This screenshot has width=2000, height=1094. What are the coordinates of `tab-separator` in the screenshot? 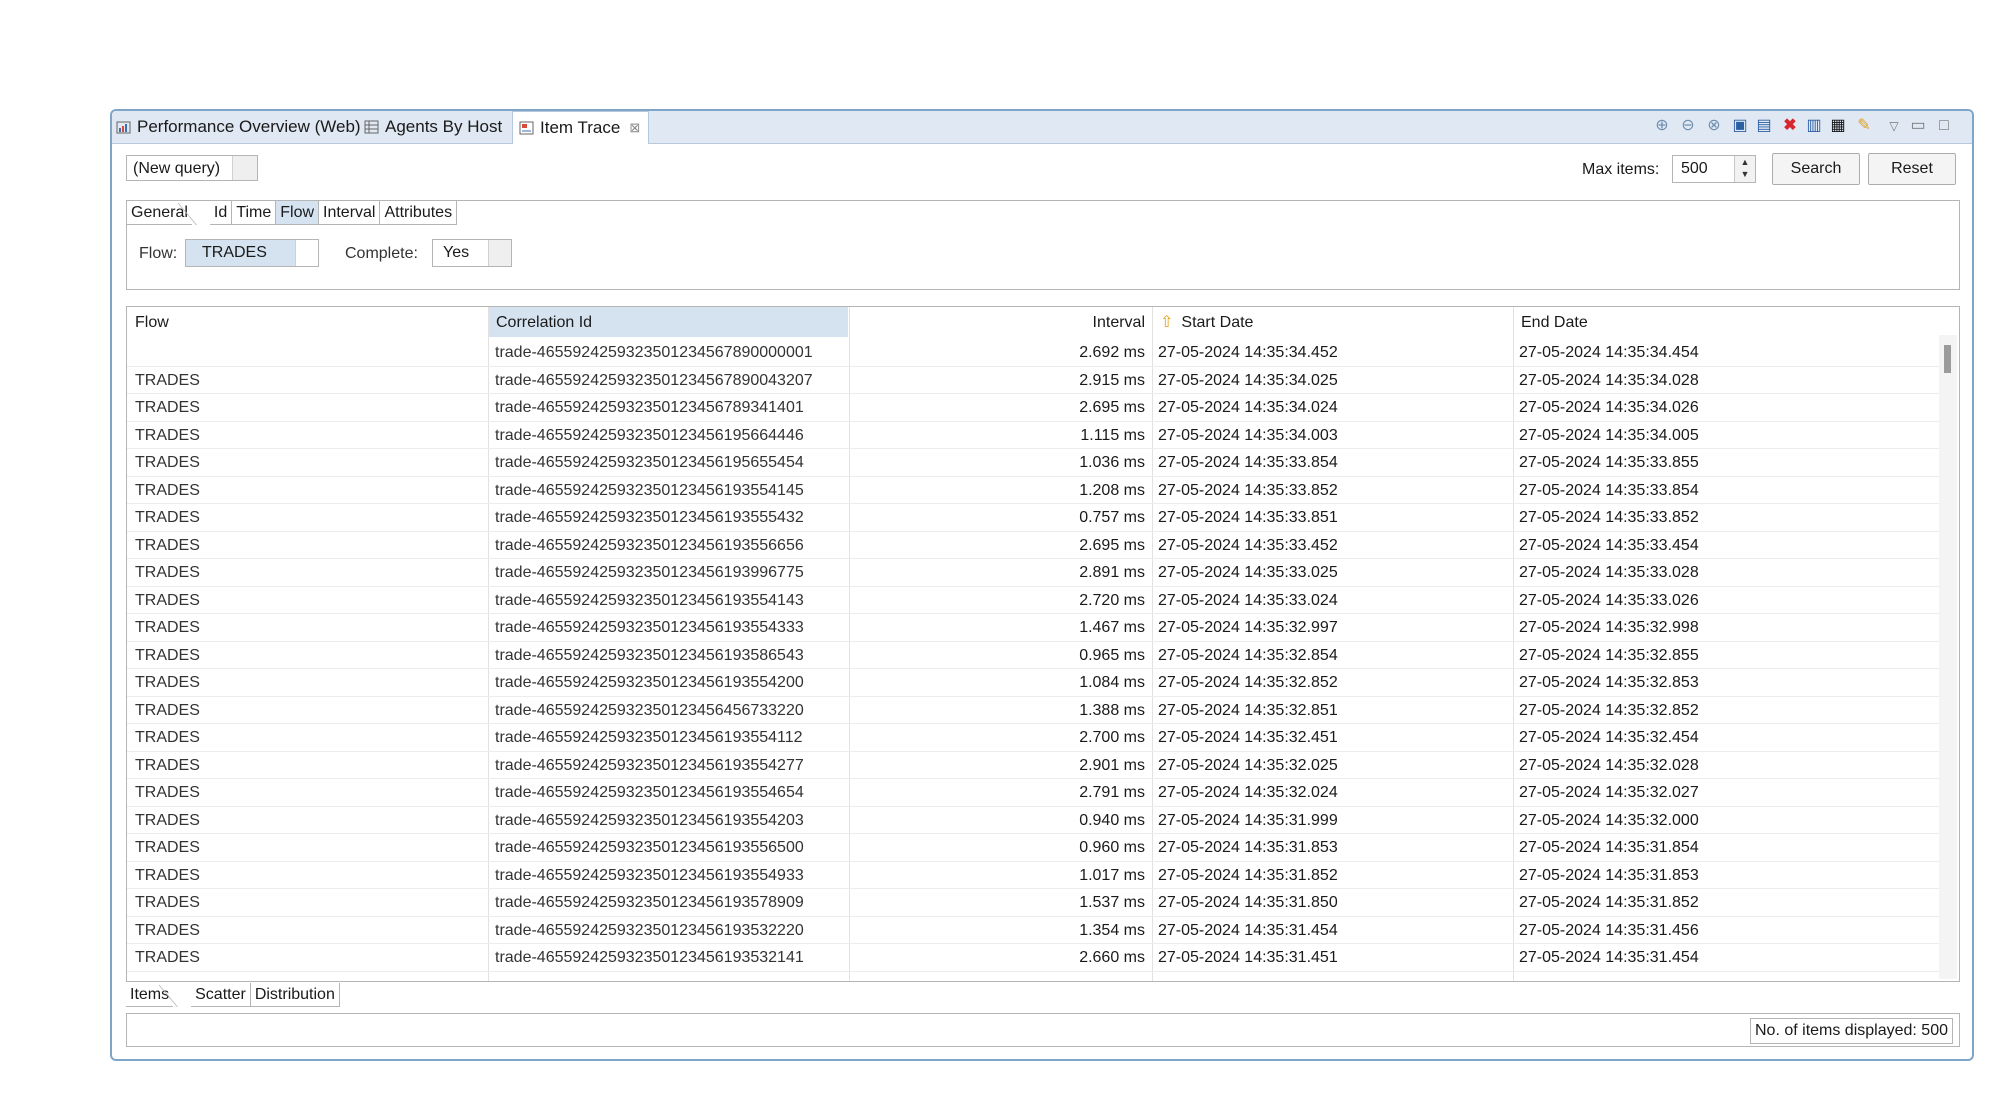 It's located at (182, 995).